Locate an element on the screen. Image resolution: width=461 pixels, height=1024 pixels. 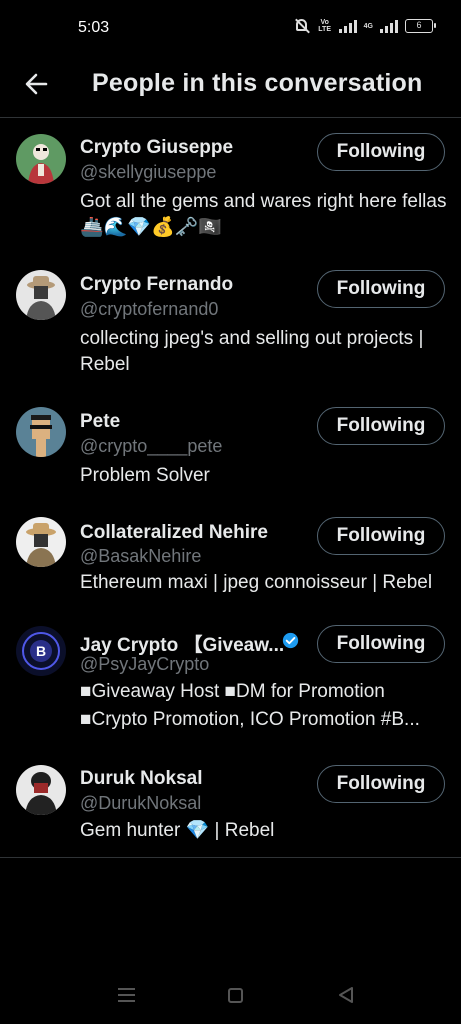
person-handle: @DurukNoksal is located at coordinates (140, 803).